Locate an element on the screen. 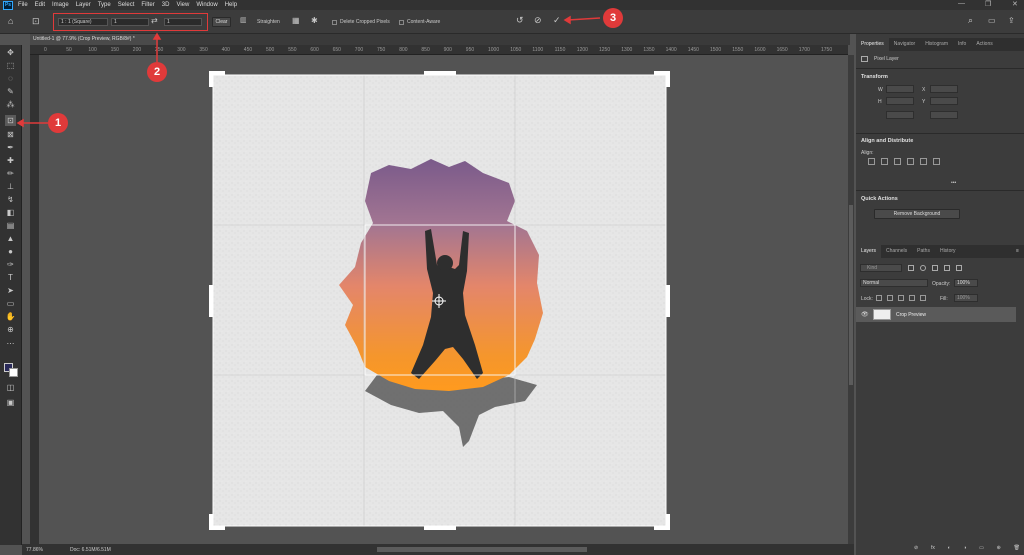  pixel-layer-label: Pixel Layer is located at coordinates (886, 59).